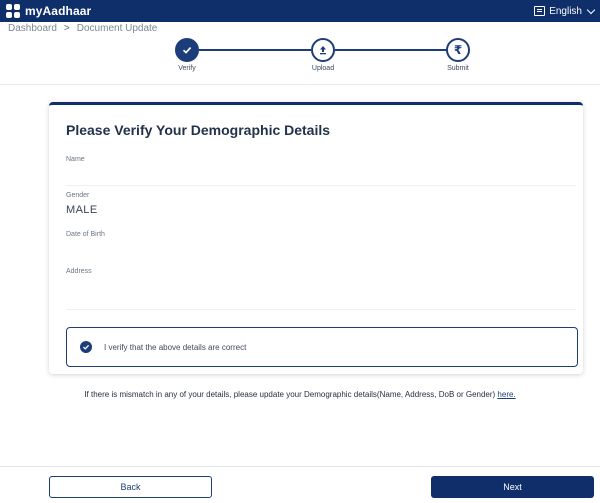 The width and height of the screenshot is (600, 503). What do you see at coordinates (591, 9) in the screenshot?
I see `chevron-down-icon` at bounding box center [591, 9].